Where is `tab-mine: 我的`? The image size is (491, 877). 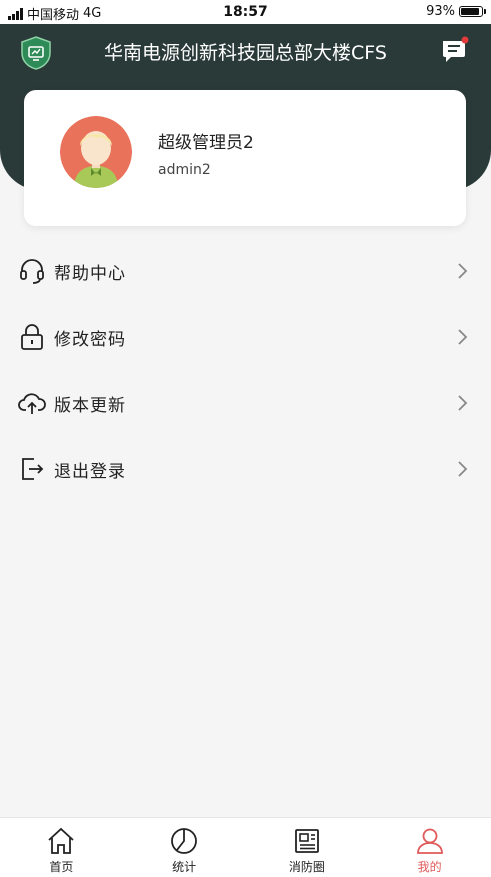 tab-mine: 我的 is located at coordinates (429, 847).